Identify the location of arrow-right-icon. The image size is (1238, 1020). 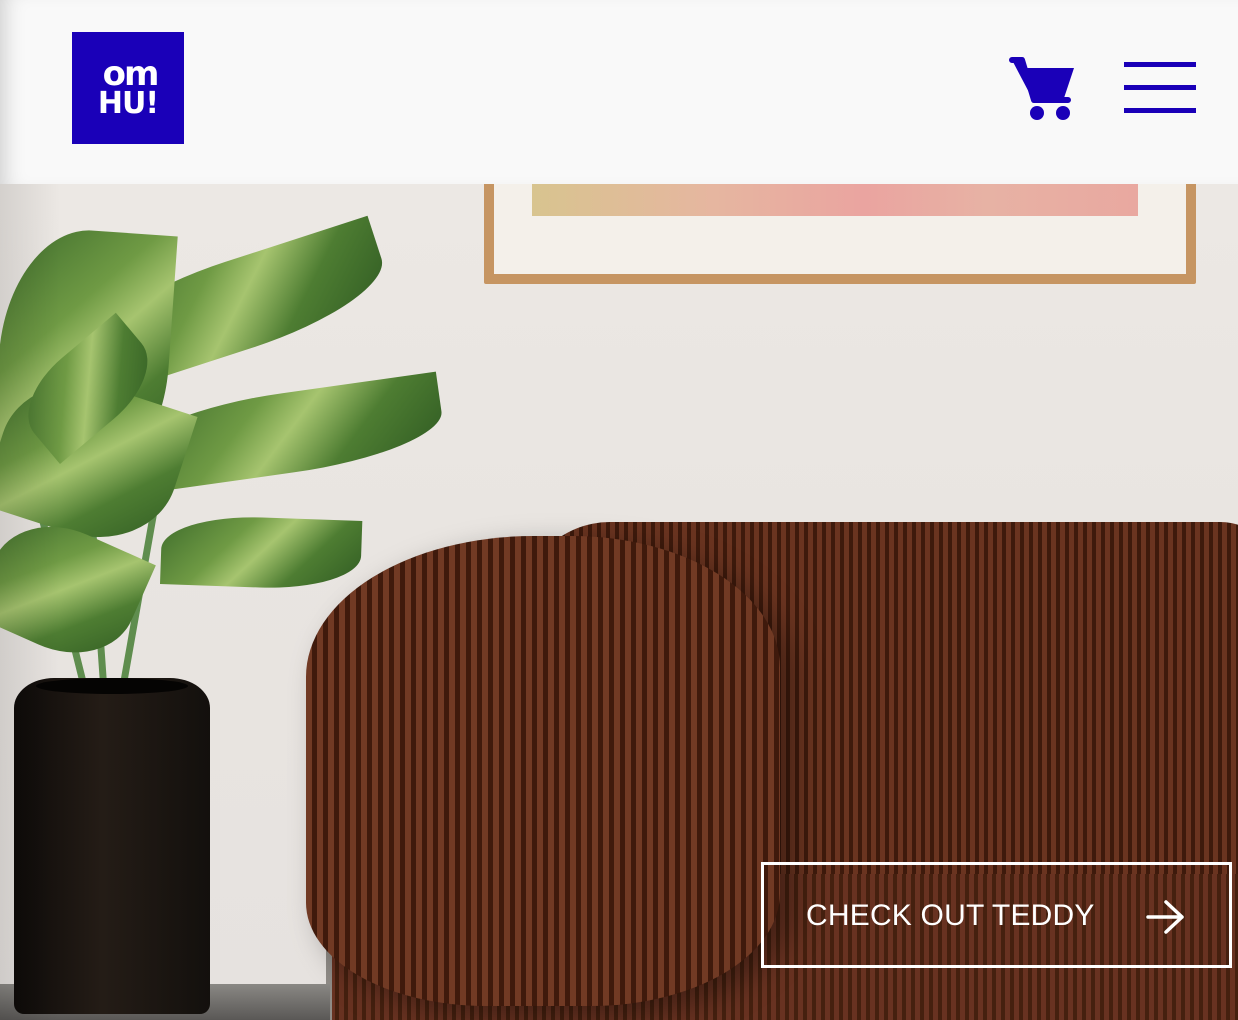
(1165, 917).